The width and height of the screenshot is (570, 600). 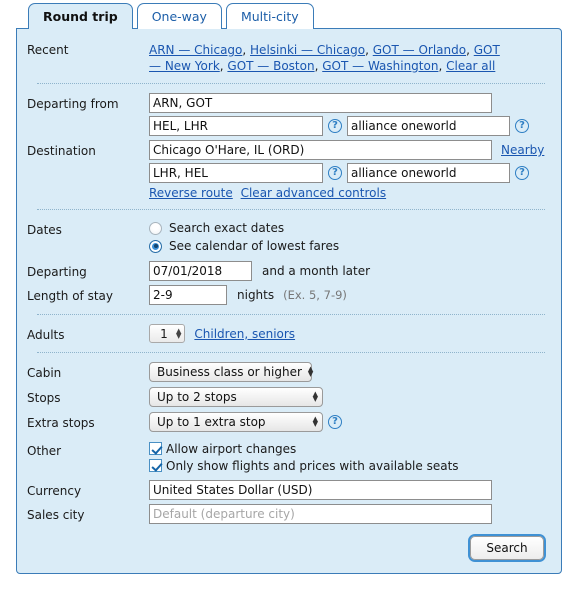 What do you see at coordinates (254, 246) in the screenshot?
I see `dates-option-calendar-label: See calendar of lowest fares` at bounding box center [254, 246].